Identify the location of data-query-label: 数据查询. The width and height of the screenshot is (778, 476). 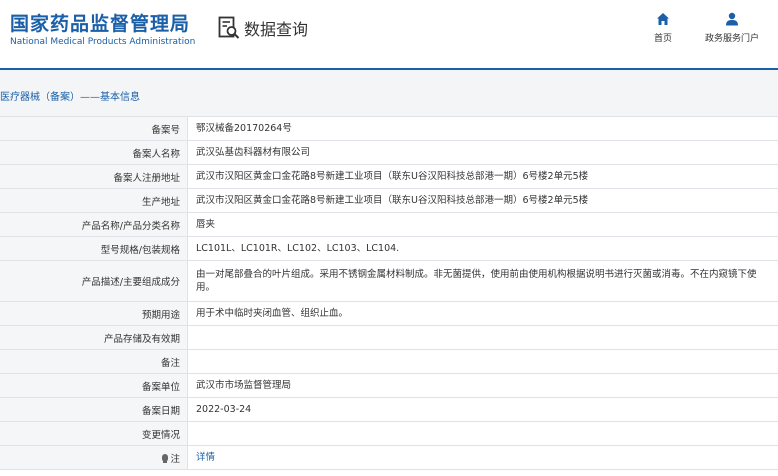
(276, 29).